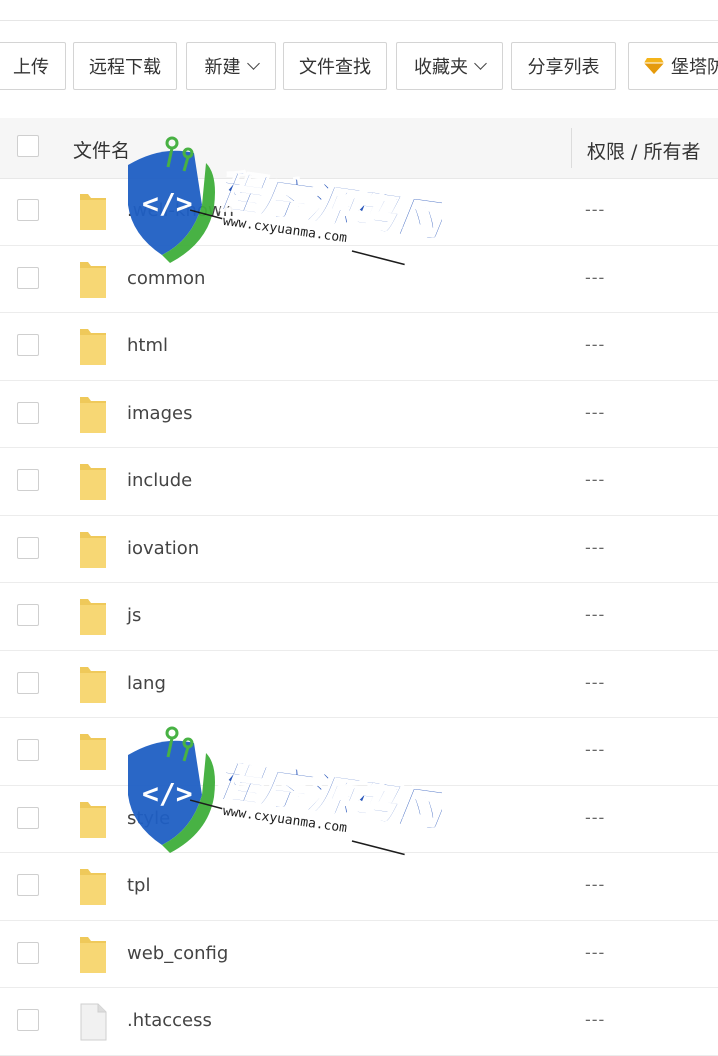  Describe the element at coordinates (138, 885) in the screenshot. I see `file-name: tpl` at that location.